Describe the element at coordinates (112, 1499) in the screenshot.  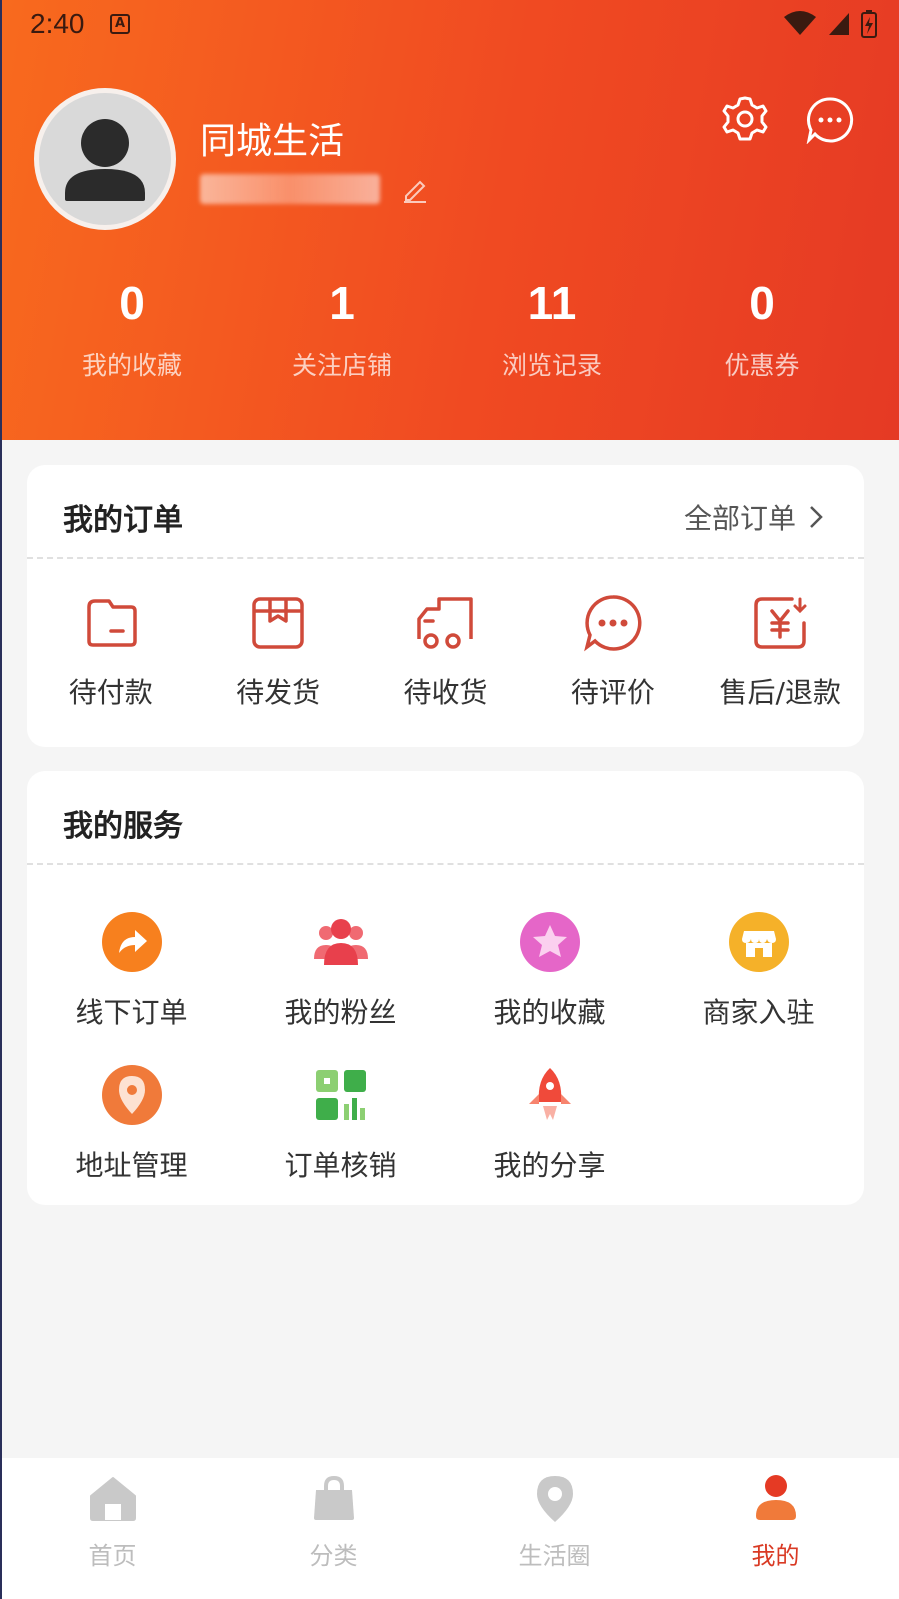
I see `home-icon` at that location.